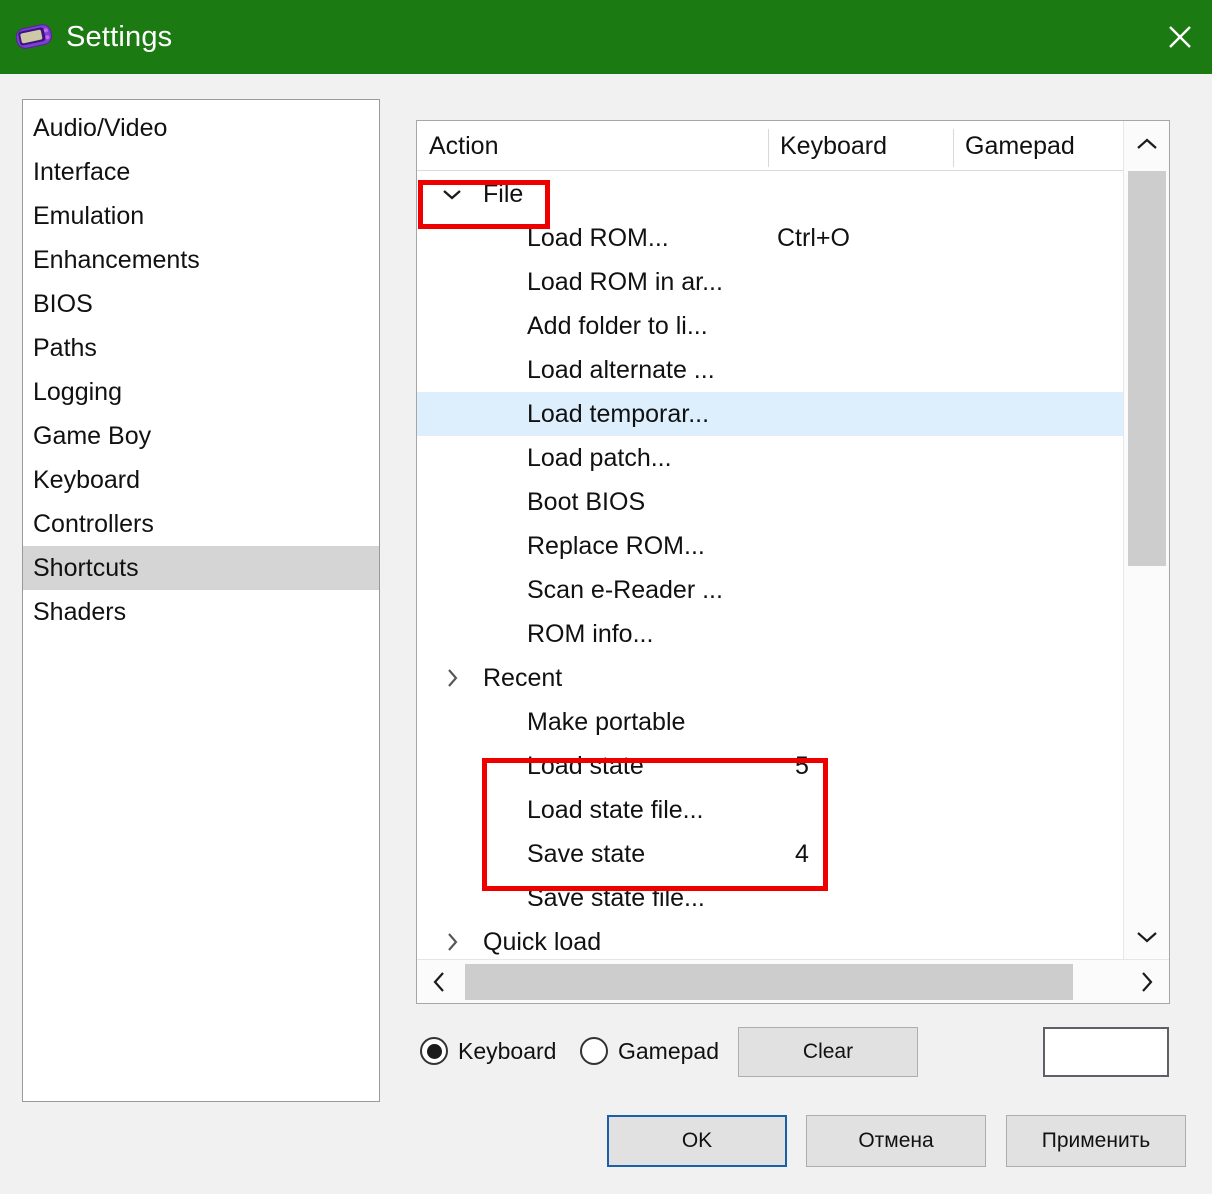  Describe the element at coordinates (586, 502) in the screenshot. I see `row-action-label: Boot BIOS` at that location.